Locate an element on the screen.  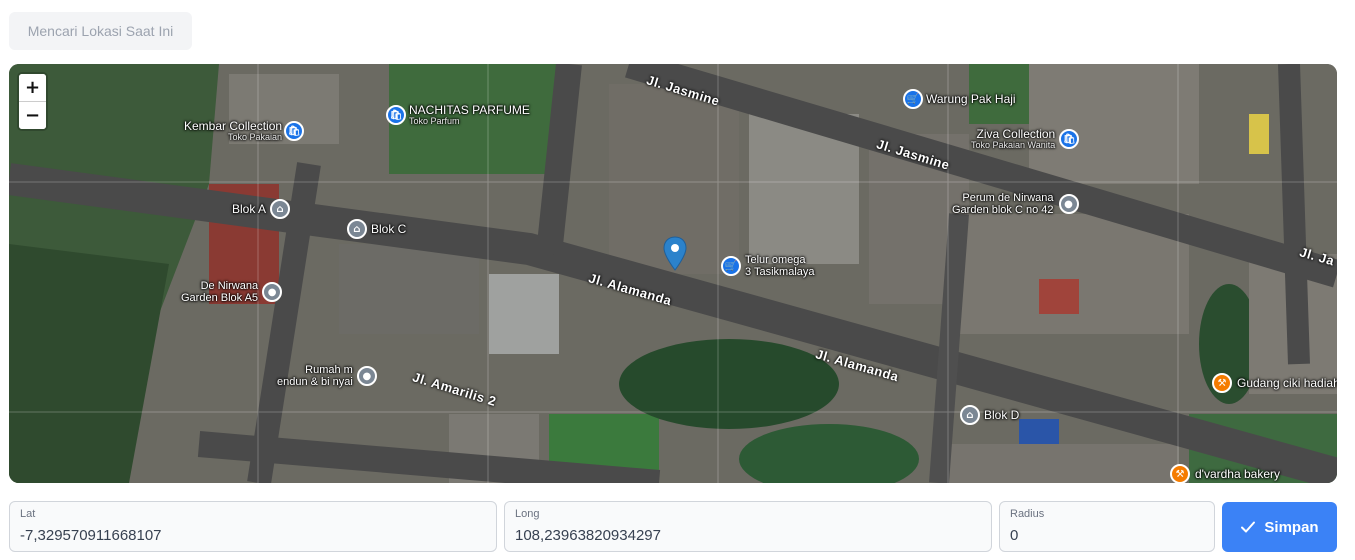
poi-label: Blok D is located at coordinates (1002, 415).